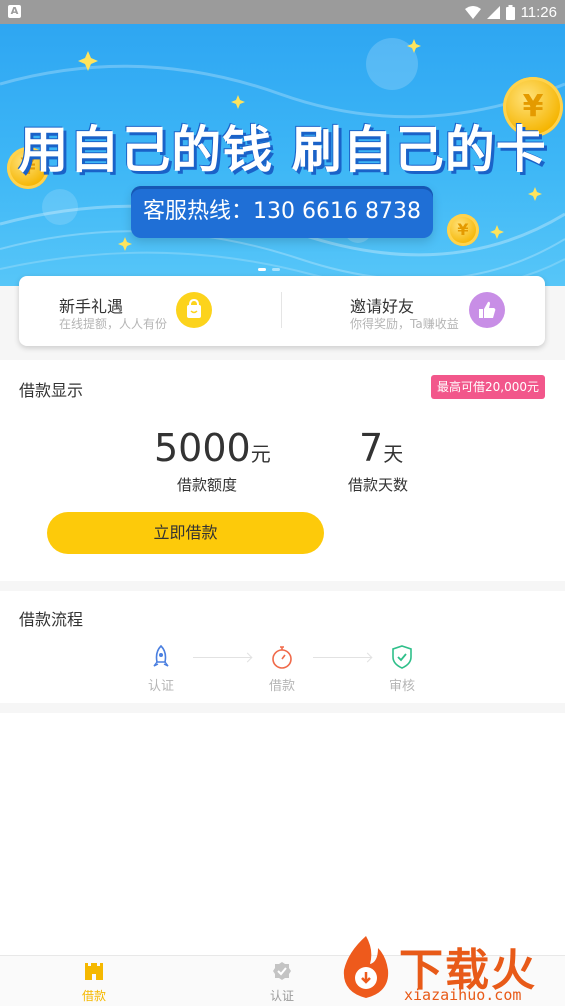 This screenshot has height=1006, width=565. What do you see at coordinates (401, 686) in the screenshot?
I see `flow-step-label: 审核` at bounding box center [401, 686].